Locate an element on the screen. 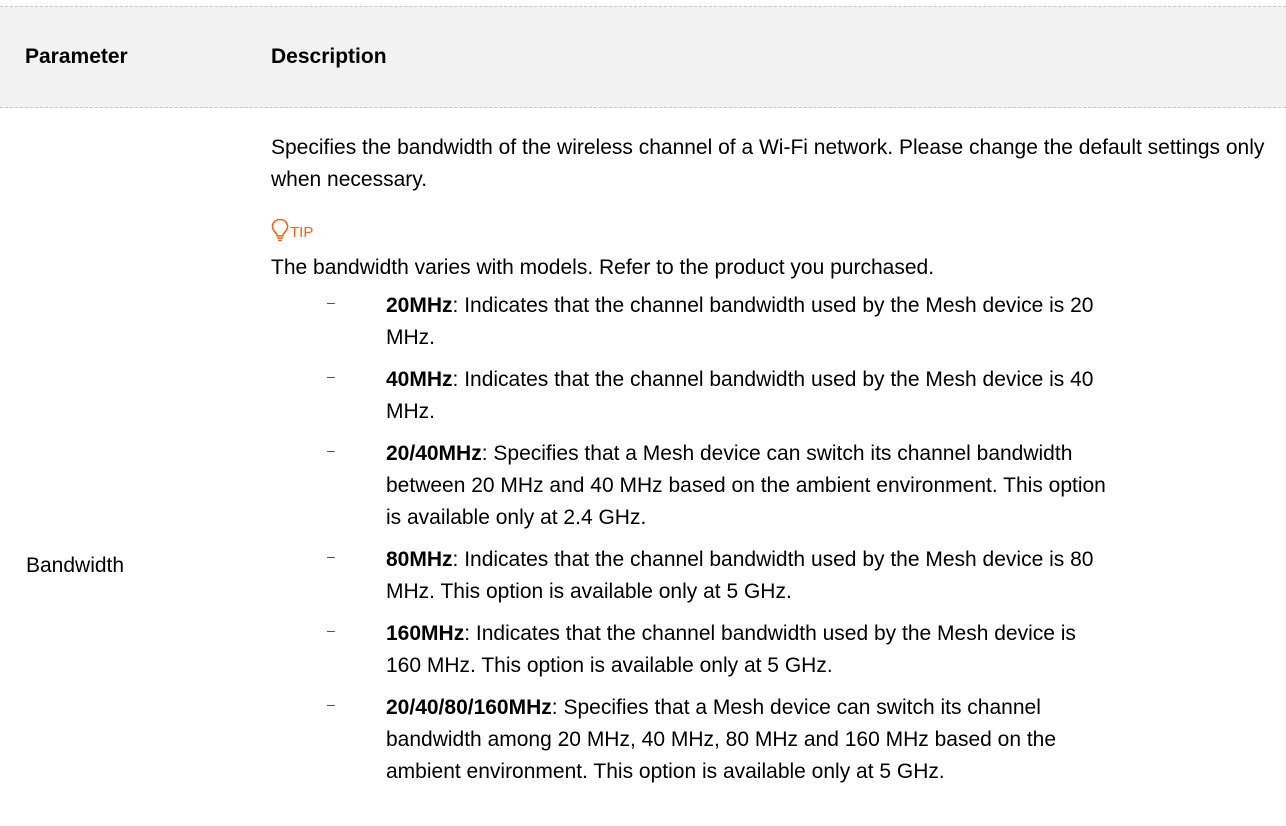 This screenshot has width=1286, height=826. header-parameter: Parameter is located at coordinates (76, 56).